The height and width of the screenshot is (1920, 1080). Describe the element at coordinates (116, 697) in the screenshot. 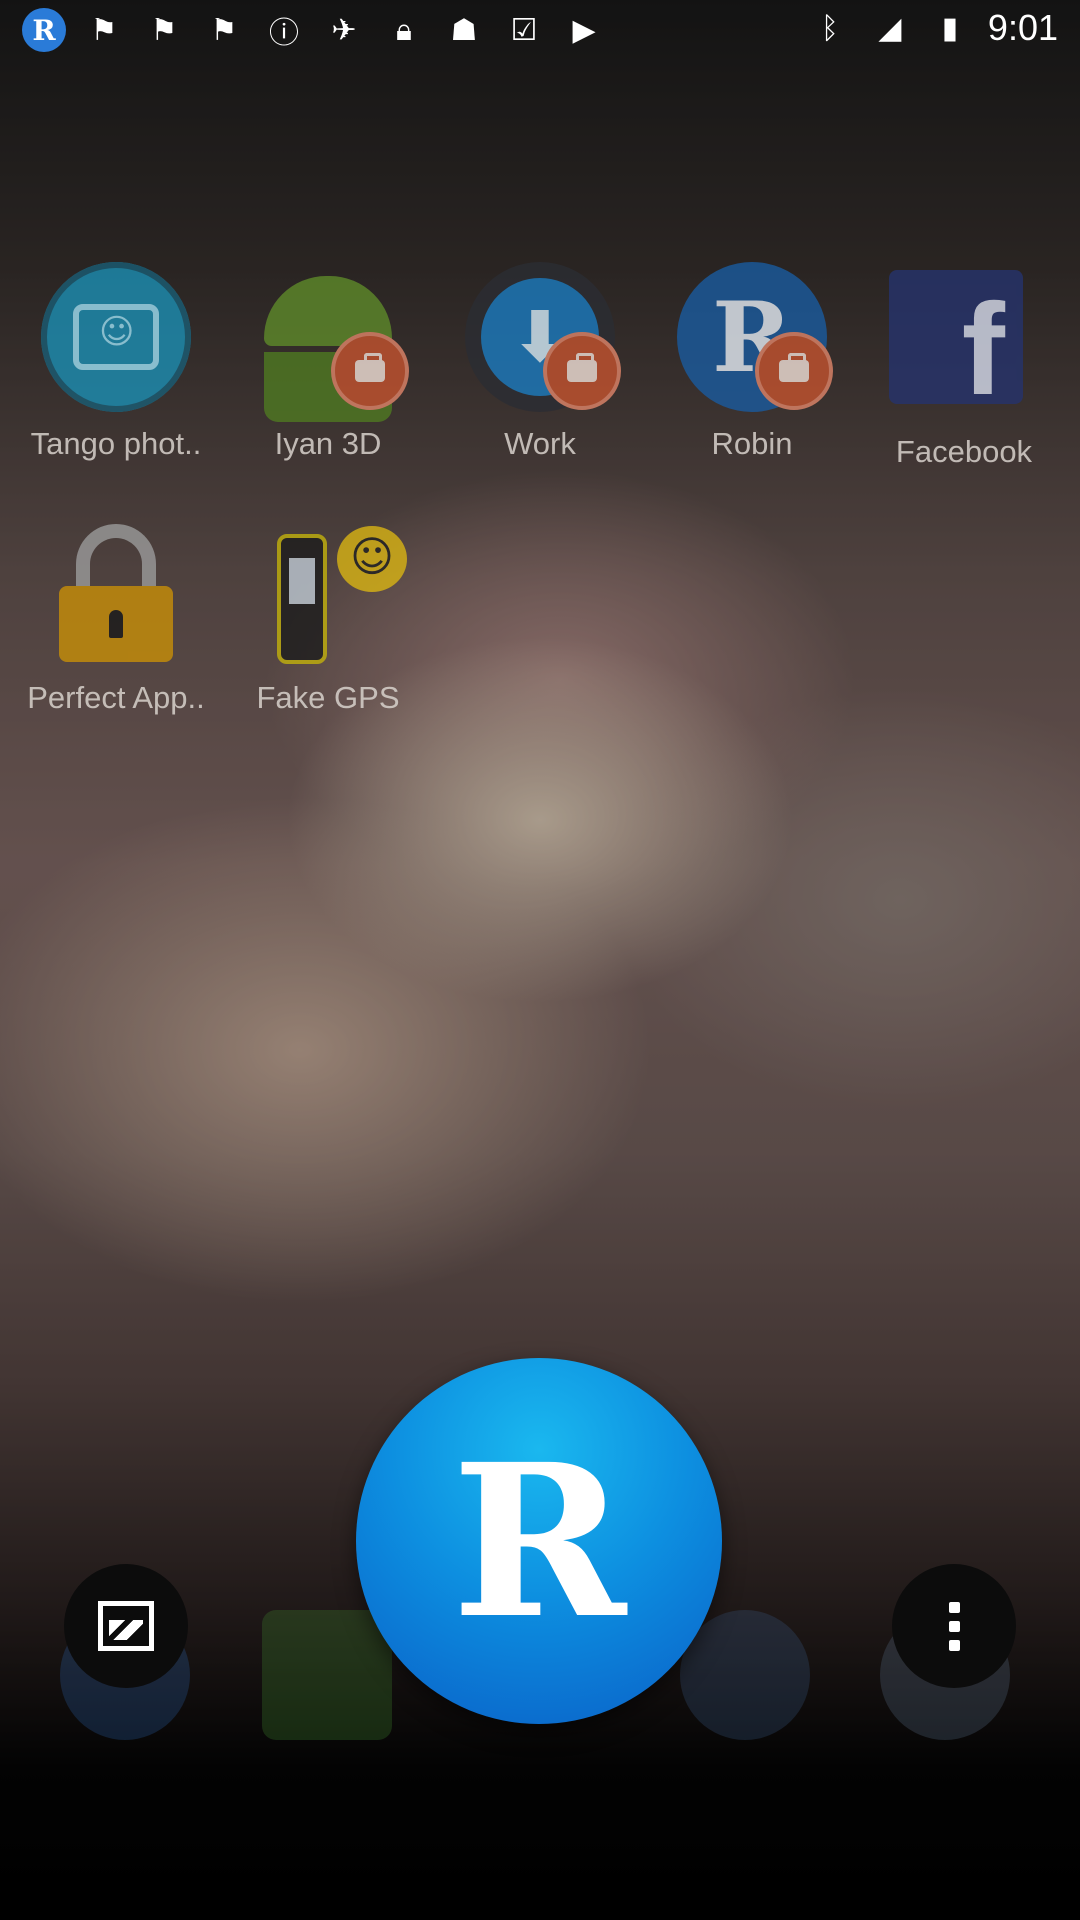

I see `app-label: Perfect App..` at that location.